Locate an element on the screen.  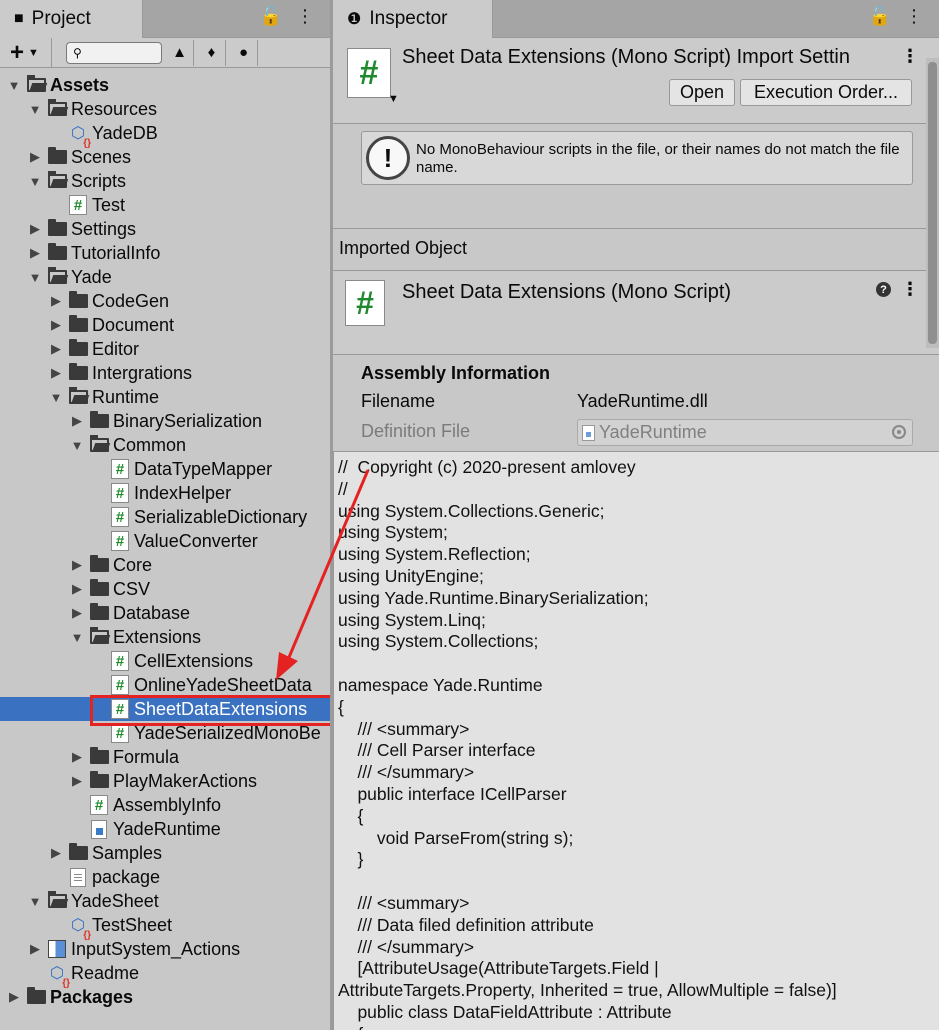
tab-inspector: ❶ Inspector is located at coordinates (413, 19).